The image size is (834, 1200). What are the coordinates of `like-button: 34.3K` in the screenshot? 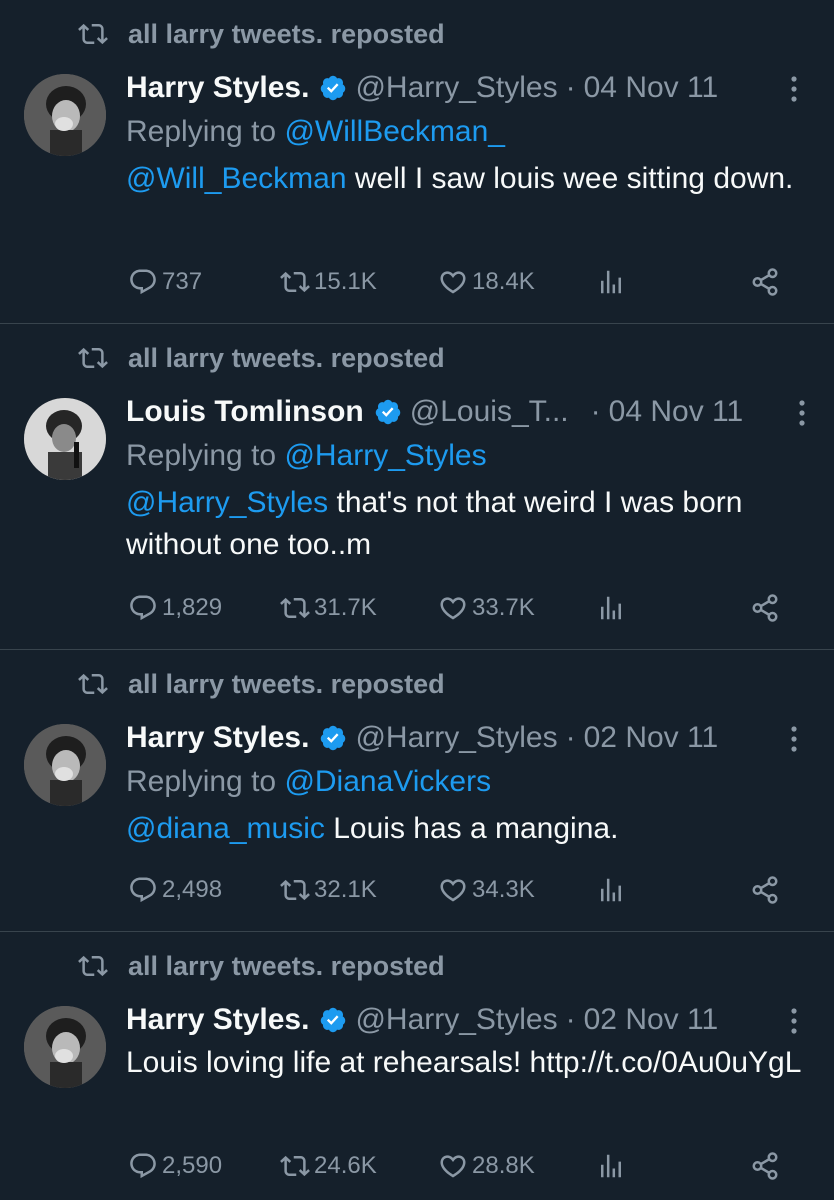 It's located at (486, 890).